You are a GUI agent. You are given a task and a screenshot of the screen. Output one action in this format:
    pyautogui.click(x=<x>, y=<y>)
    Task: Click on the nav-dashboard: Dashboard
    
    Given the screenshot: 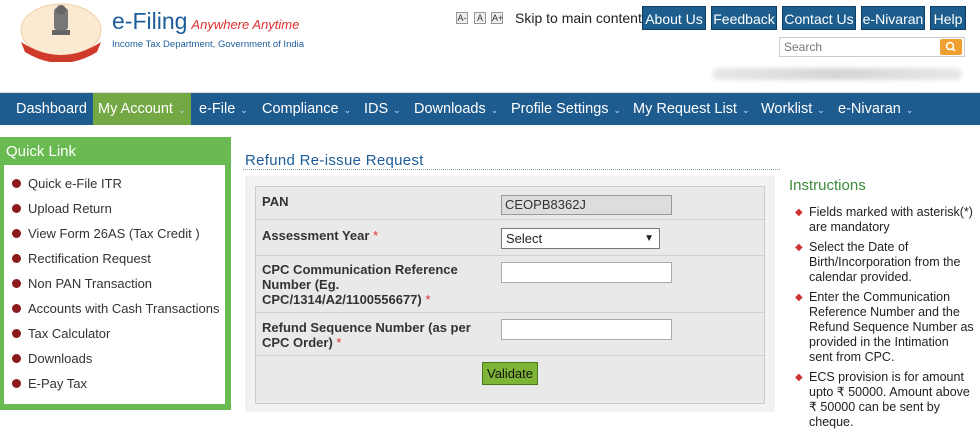 What is the action you would take?
    pyautogui.click(x=51, y=109)
    